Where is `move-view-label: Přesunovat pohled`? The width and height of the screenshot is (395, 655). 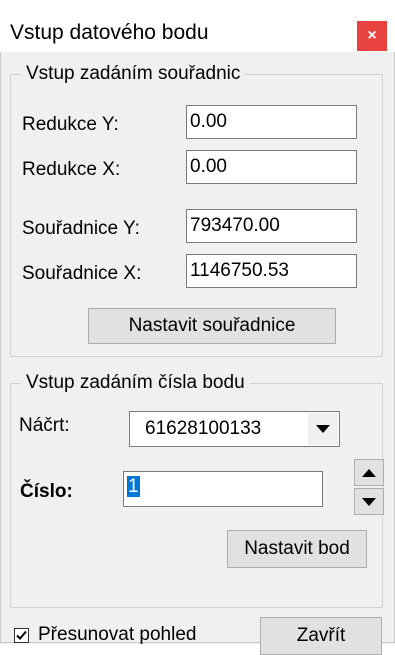 move-view-label: Přesunovat pohled is located at coordinates (117, 635).